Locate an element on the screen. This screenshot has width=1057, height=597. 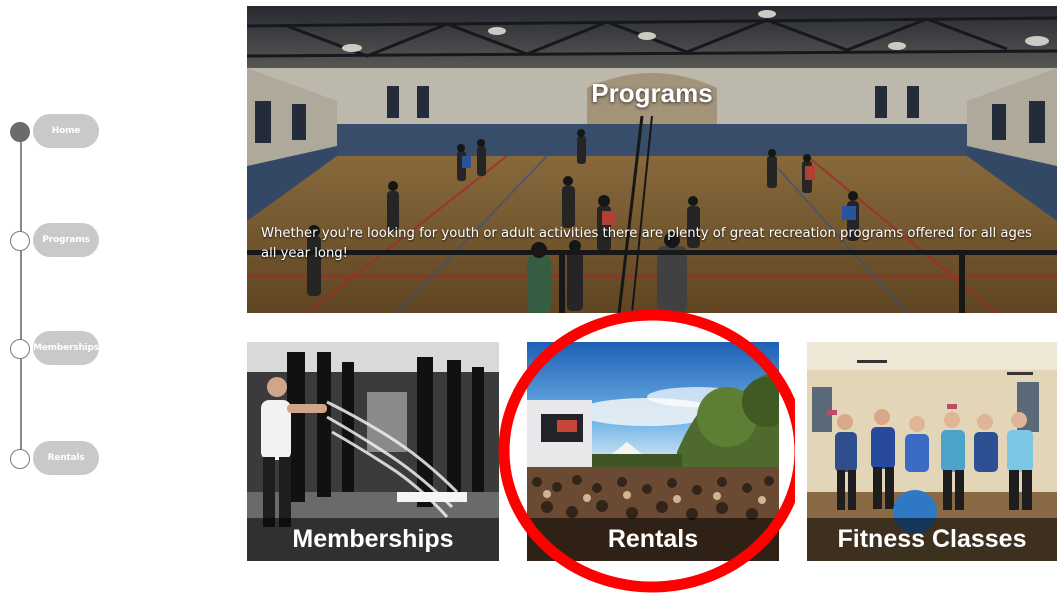
nav-item-memberships: Memberships is located at coordinates (66, 348).